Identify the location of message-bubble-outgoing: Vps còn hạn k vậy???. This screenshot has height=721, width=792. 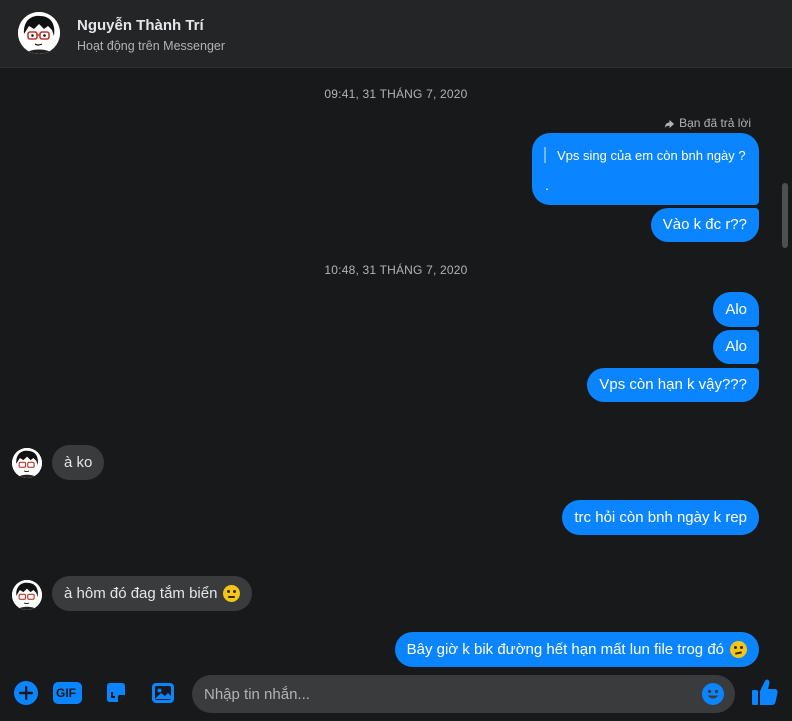
(673, 385).